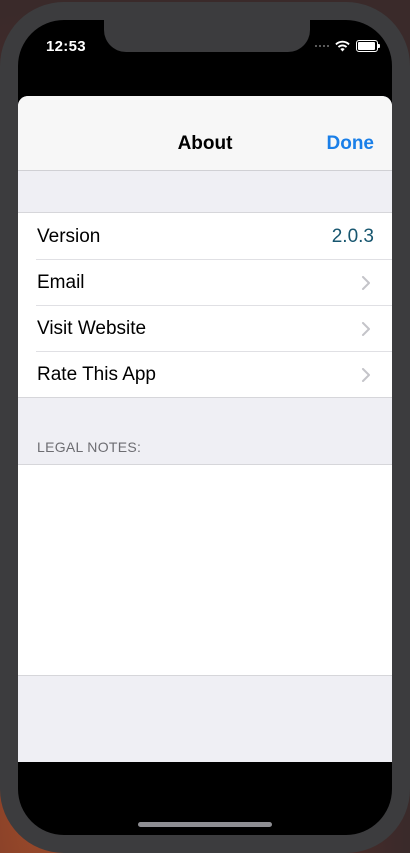 Image resolution: width=410 pixels, height=853 pixels. Describe the element at coordinates (61, 282) in the screenshot. I see `row-label: Email` at that location.